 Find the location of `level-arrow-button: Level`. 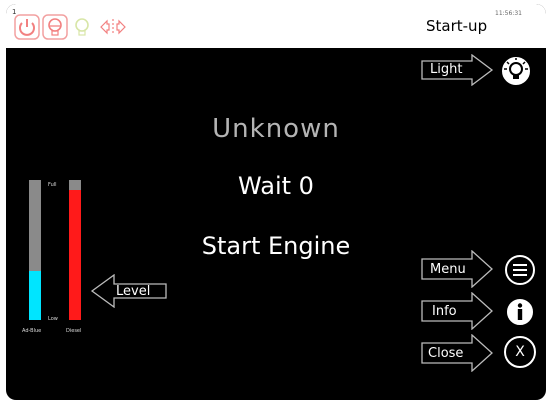

level-arrow-button: Level is located at coordinates (129, 291).